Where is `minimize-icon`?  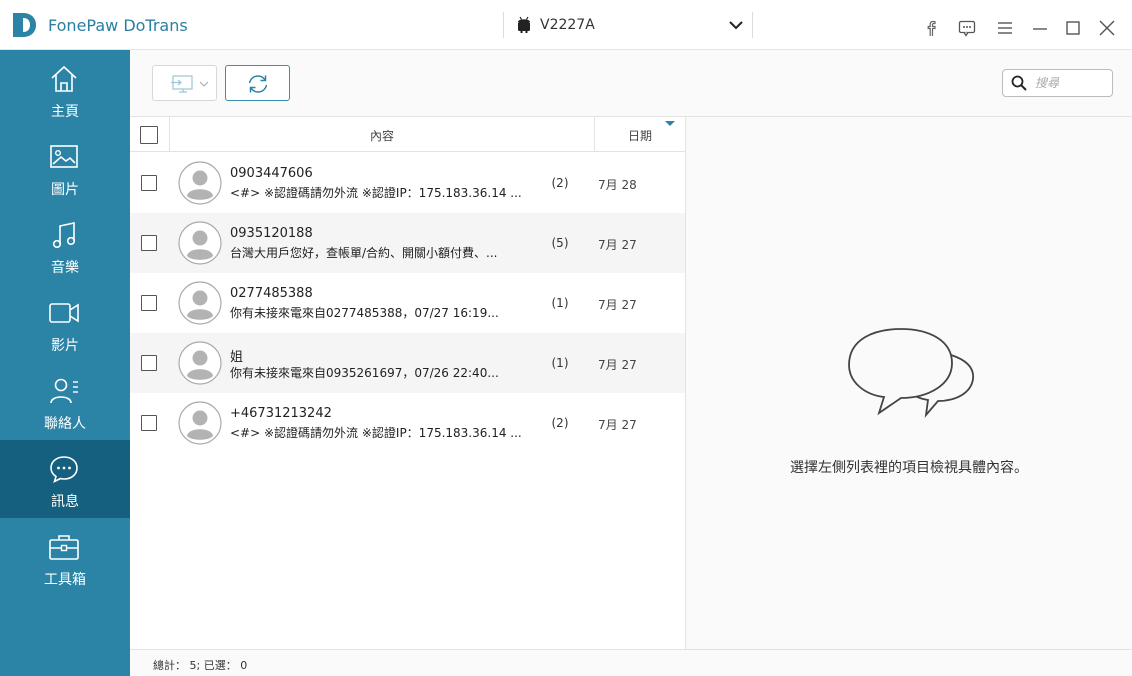 minimize-icon is located at coordinates (1040, 28).